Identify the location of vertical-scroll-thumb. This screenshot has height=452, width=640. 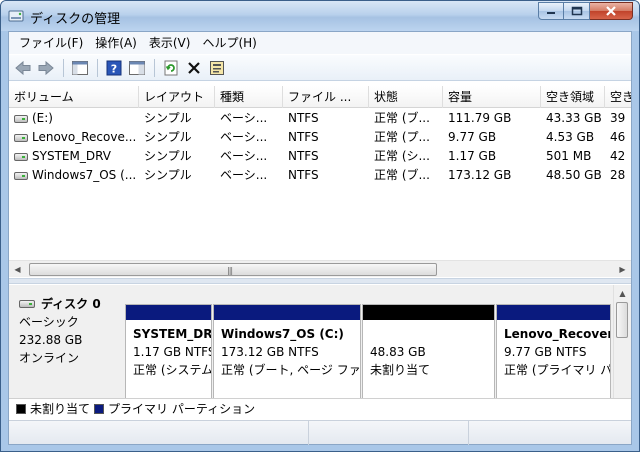
(622, 320).